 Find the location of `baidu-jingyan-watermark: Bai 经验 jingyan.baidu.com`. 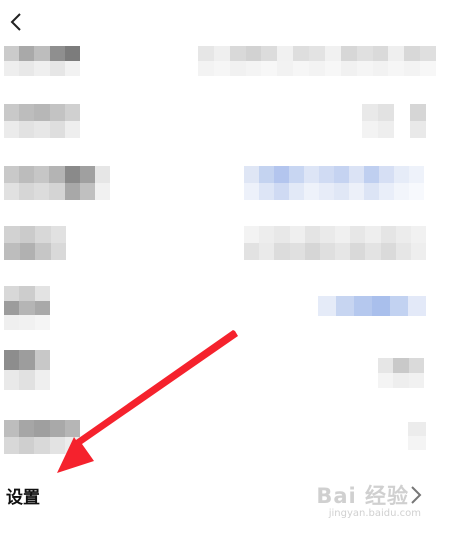

baidu-jingyan-watermark: Bai 经验 jingyan.baidu.com is located at coordinates (380, 497).